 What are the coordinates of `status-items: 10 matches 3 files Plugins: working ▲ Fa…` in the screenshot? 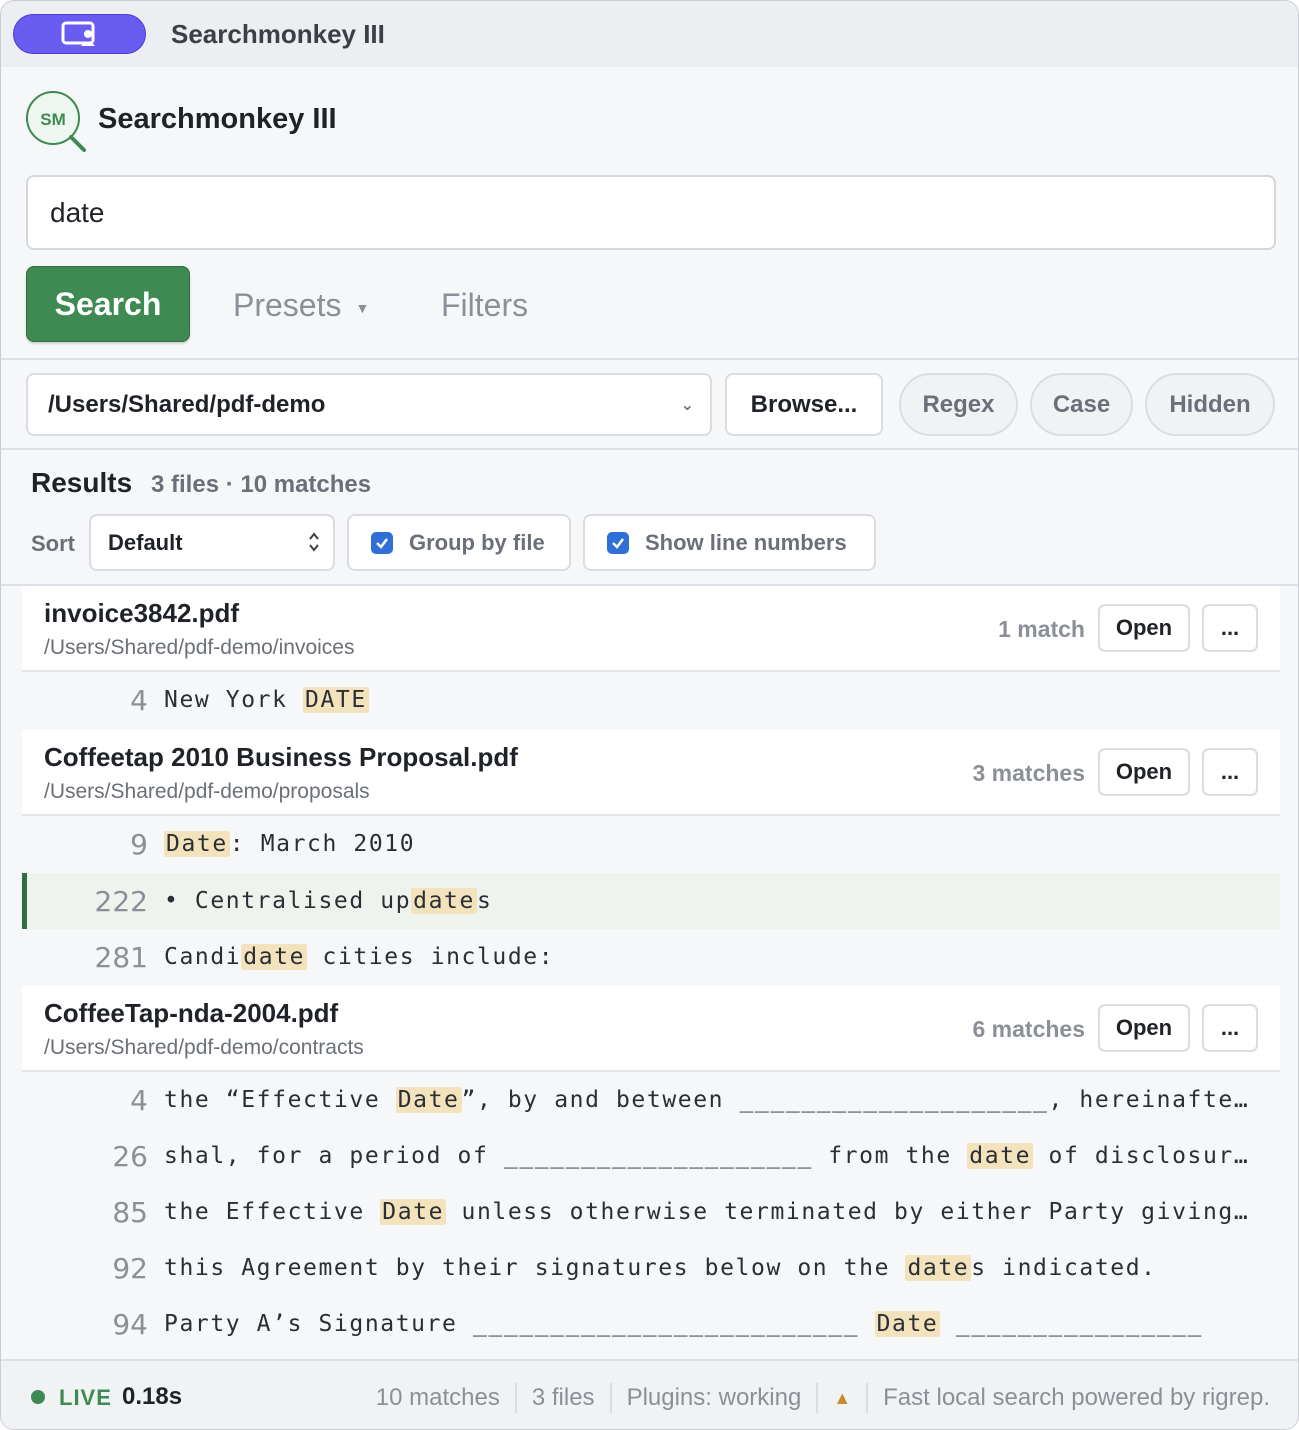 It's located at (823, 1398).